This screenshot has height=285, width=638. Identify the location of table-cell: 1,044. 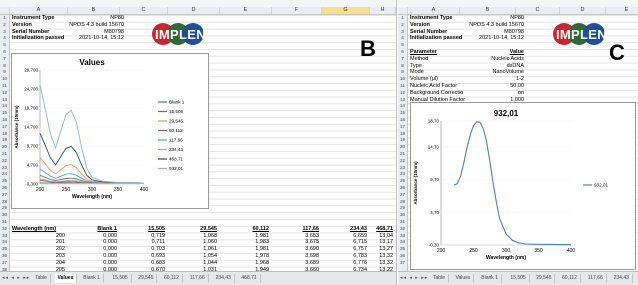
(192, 263).